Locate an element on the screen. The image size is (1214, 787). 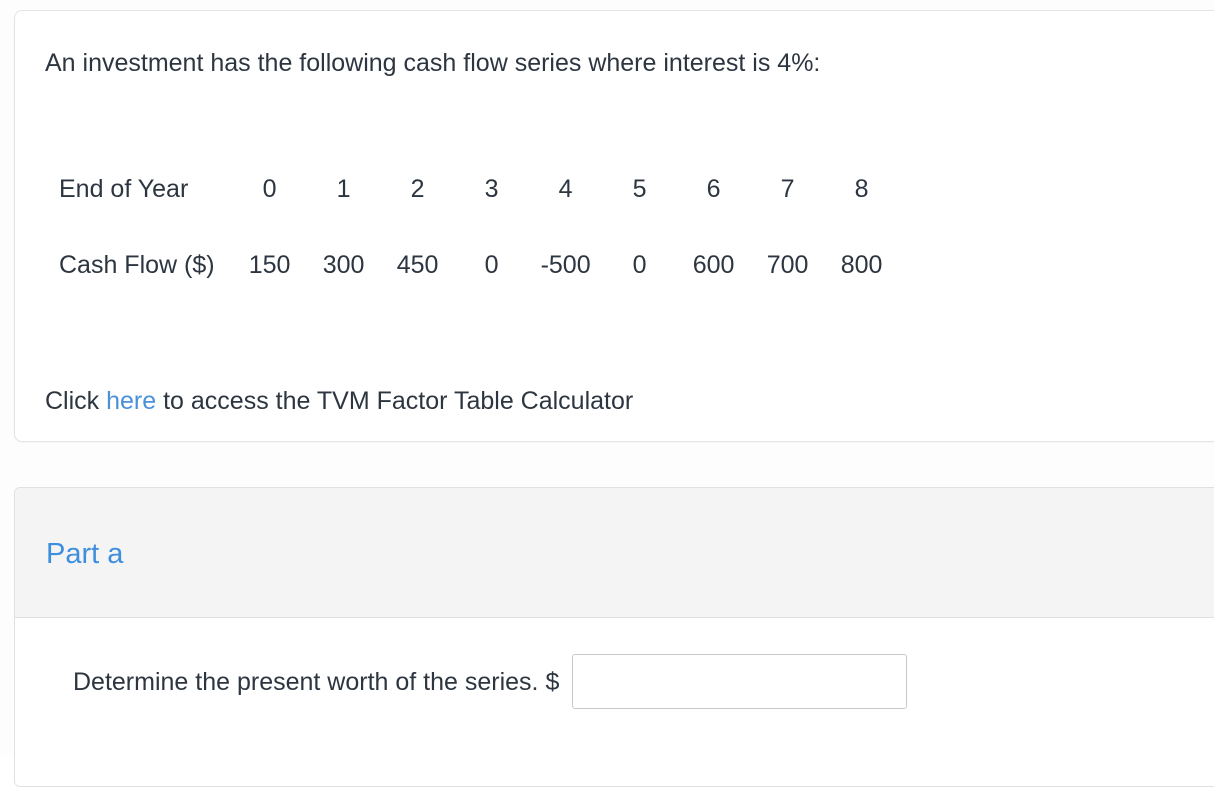
table-row-end-of-year: End of Year 0 1 2 3 4 5 6 7 8 is located at coordinates (479, 189).